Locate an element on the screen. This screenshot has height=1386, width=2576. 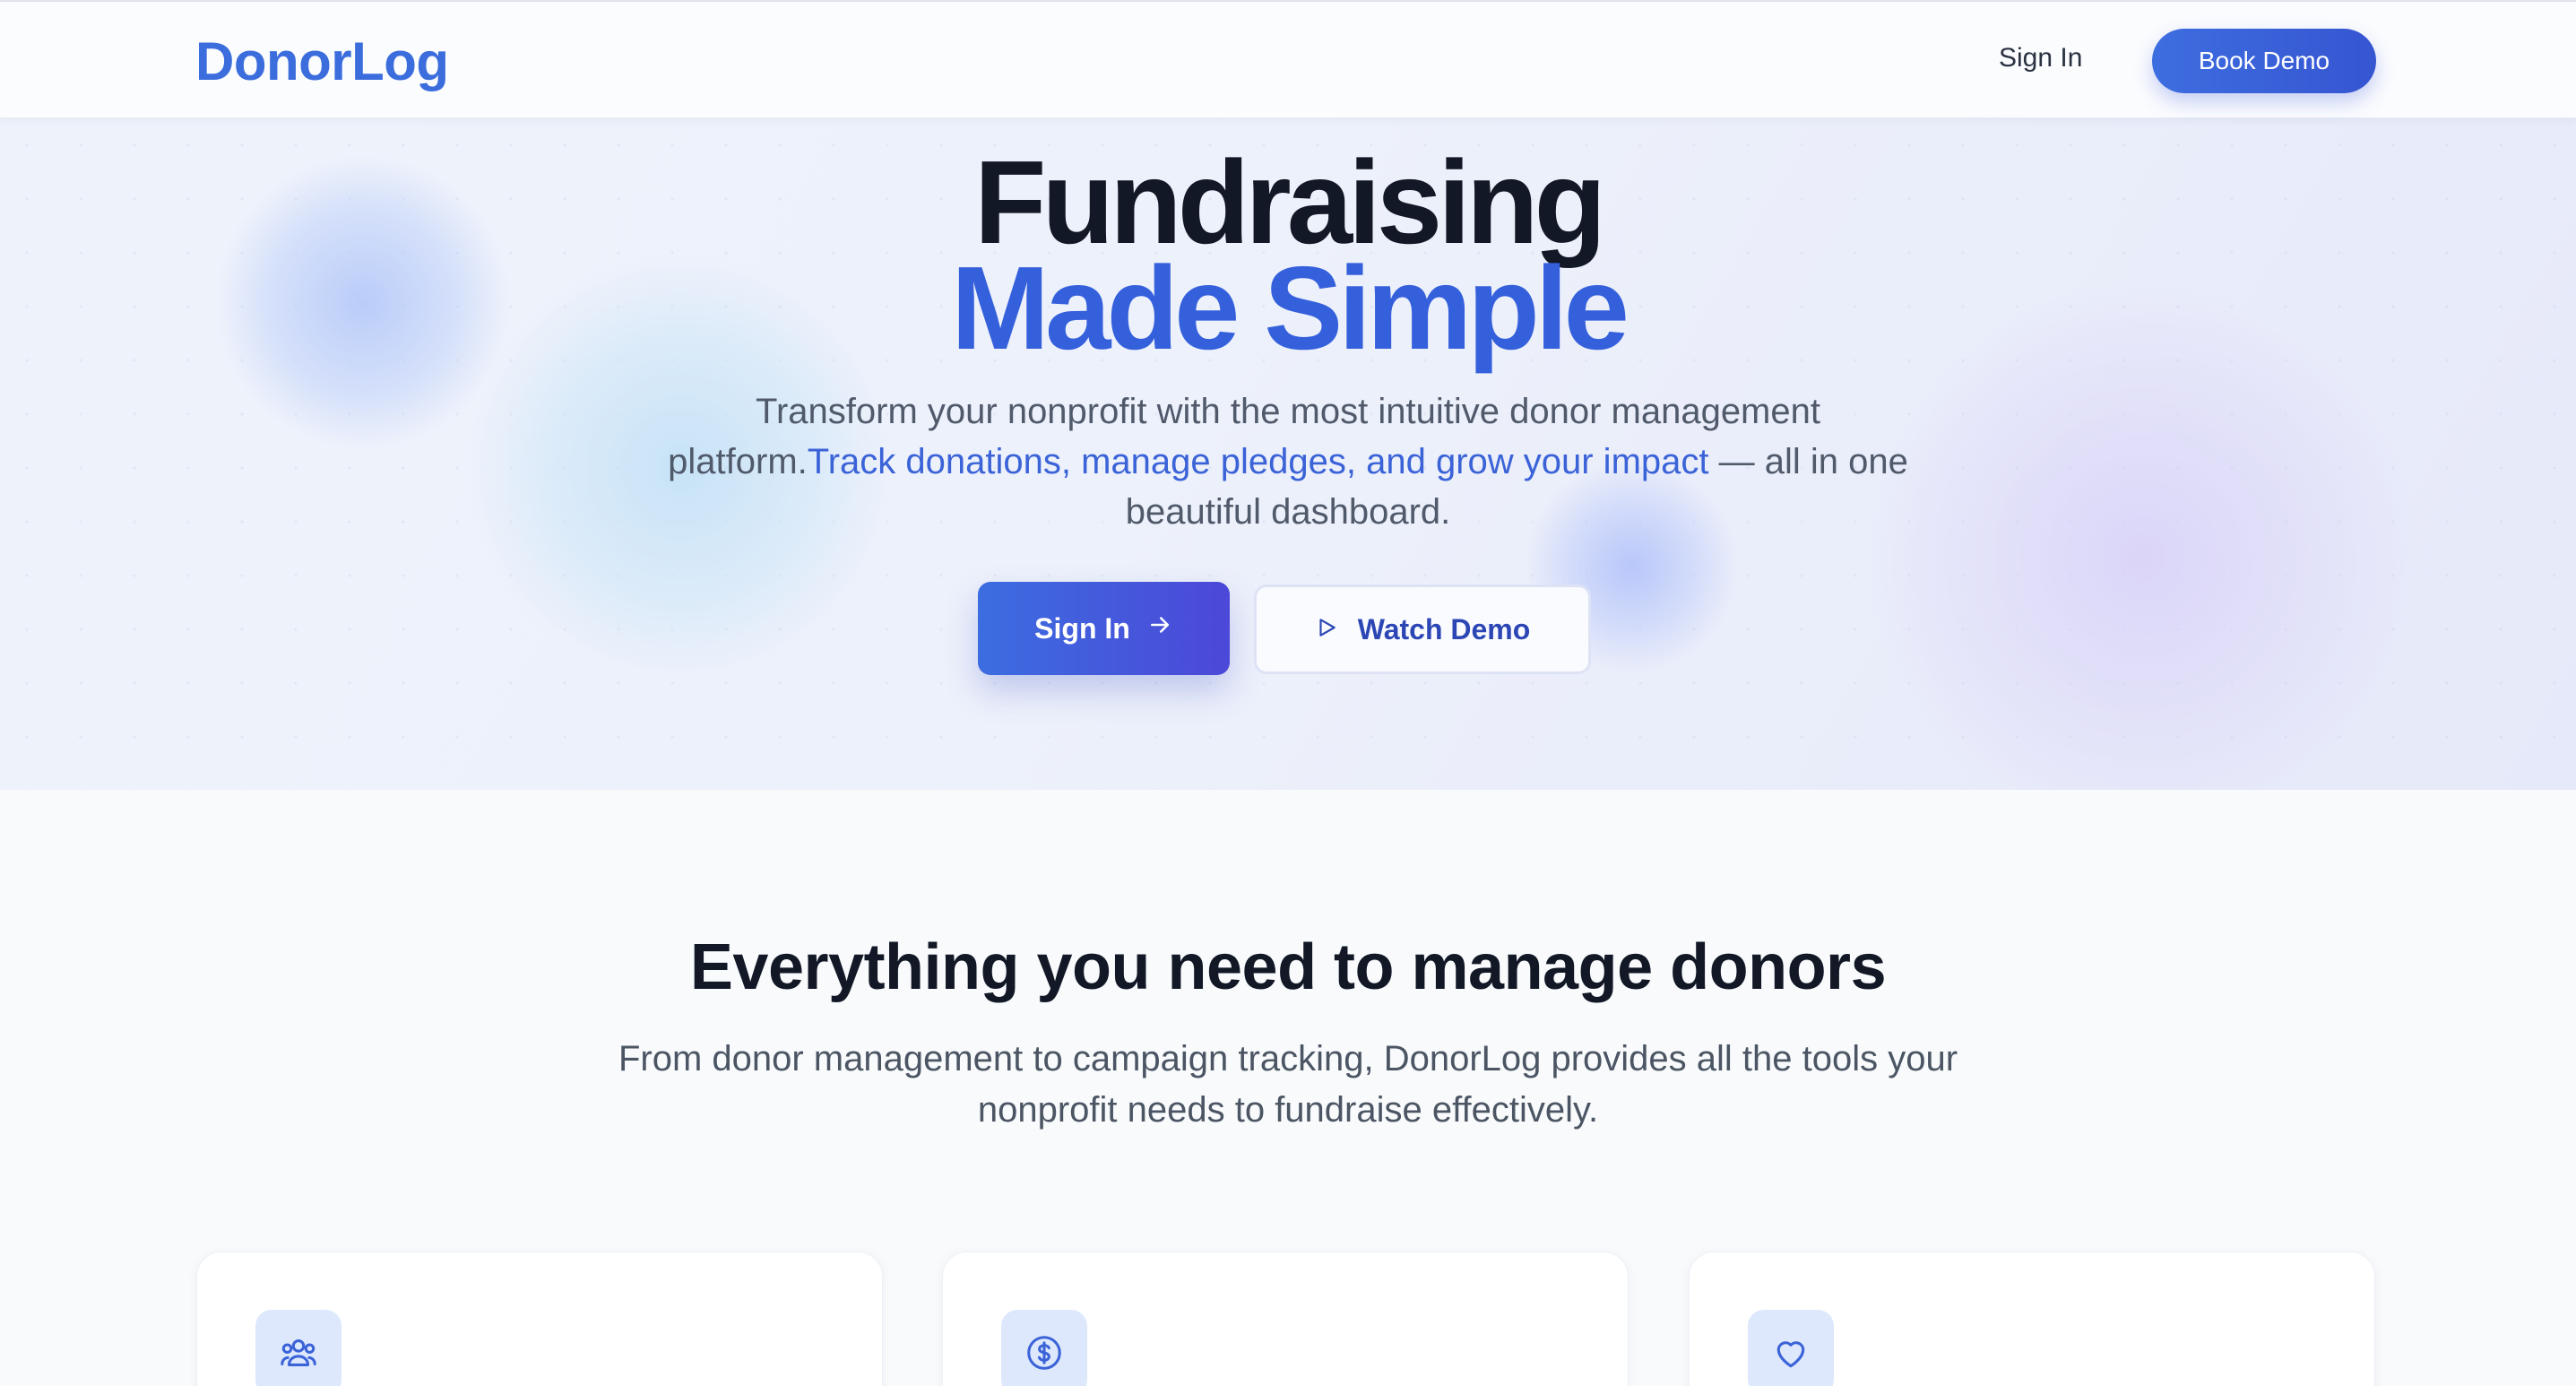
nav-sign-in-link: Sign In is located at coordinates (2040, 58).